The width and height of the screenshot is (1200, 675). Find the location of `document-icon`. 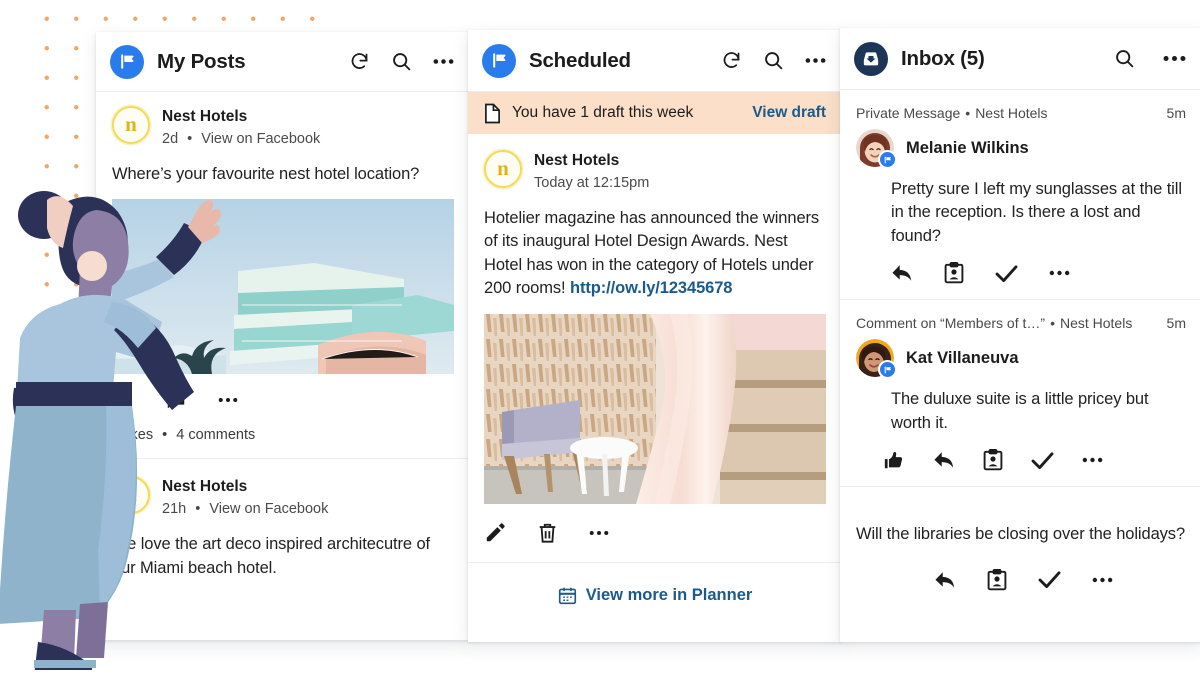

document-icon is located at coordinates (492, 113).